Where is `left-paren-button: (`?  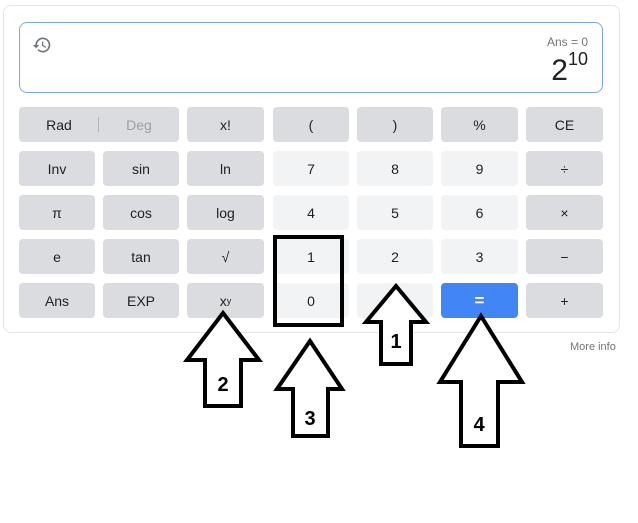 left-paren-button: ( is located at coordinates (311, 124).